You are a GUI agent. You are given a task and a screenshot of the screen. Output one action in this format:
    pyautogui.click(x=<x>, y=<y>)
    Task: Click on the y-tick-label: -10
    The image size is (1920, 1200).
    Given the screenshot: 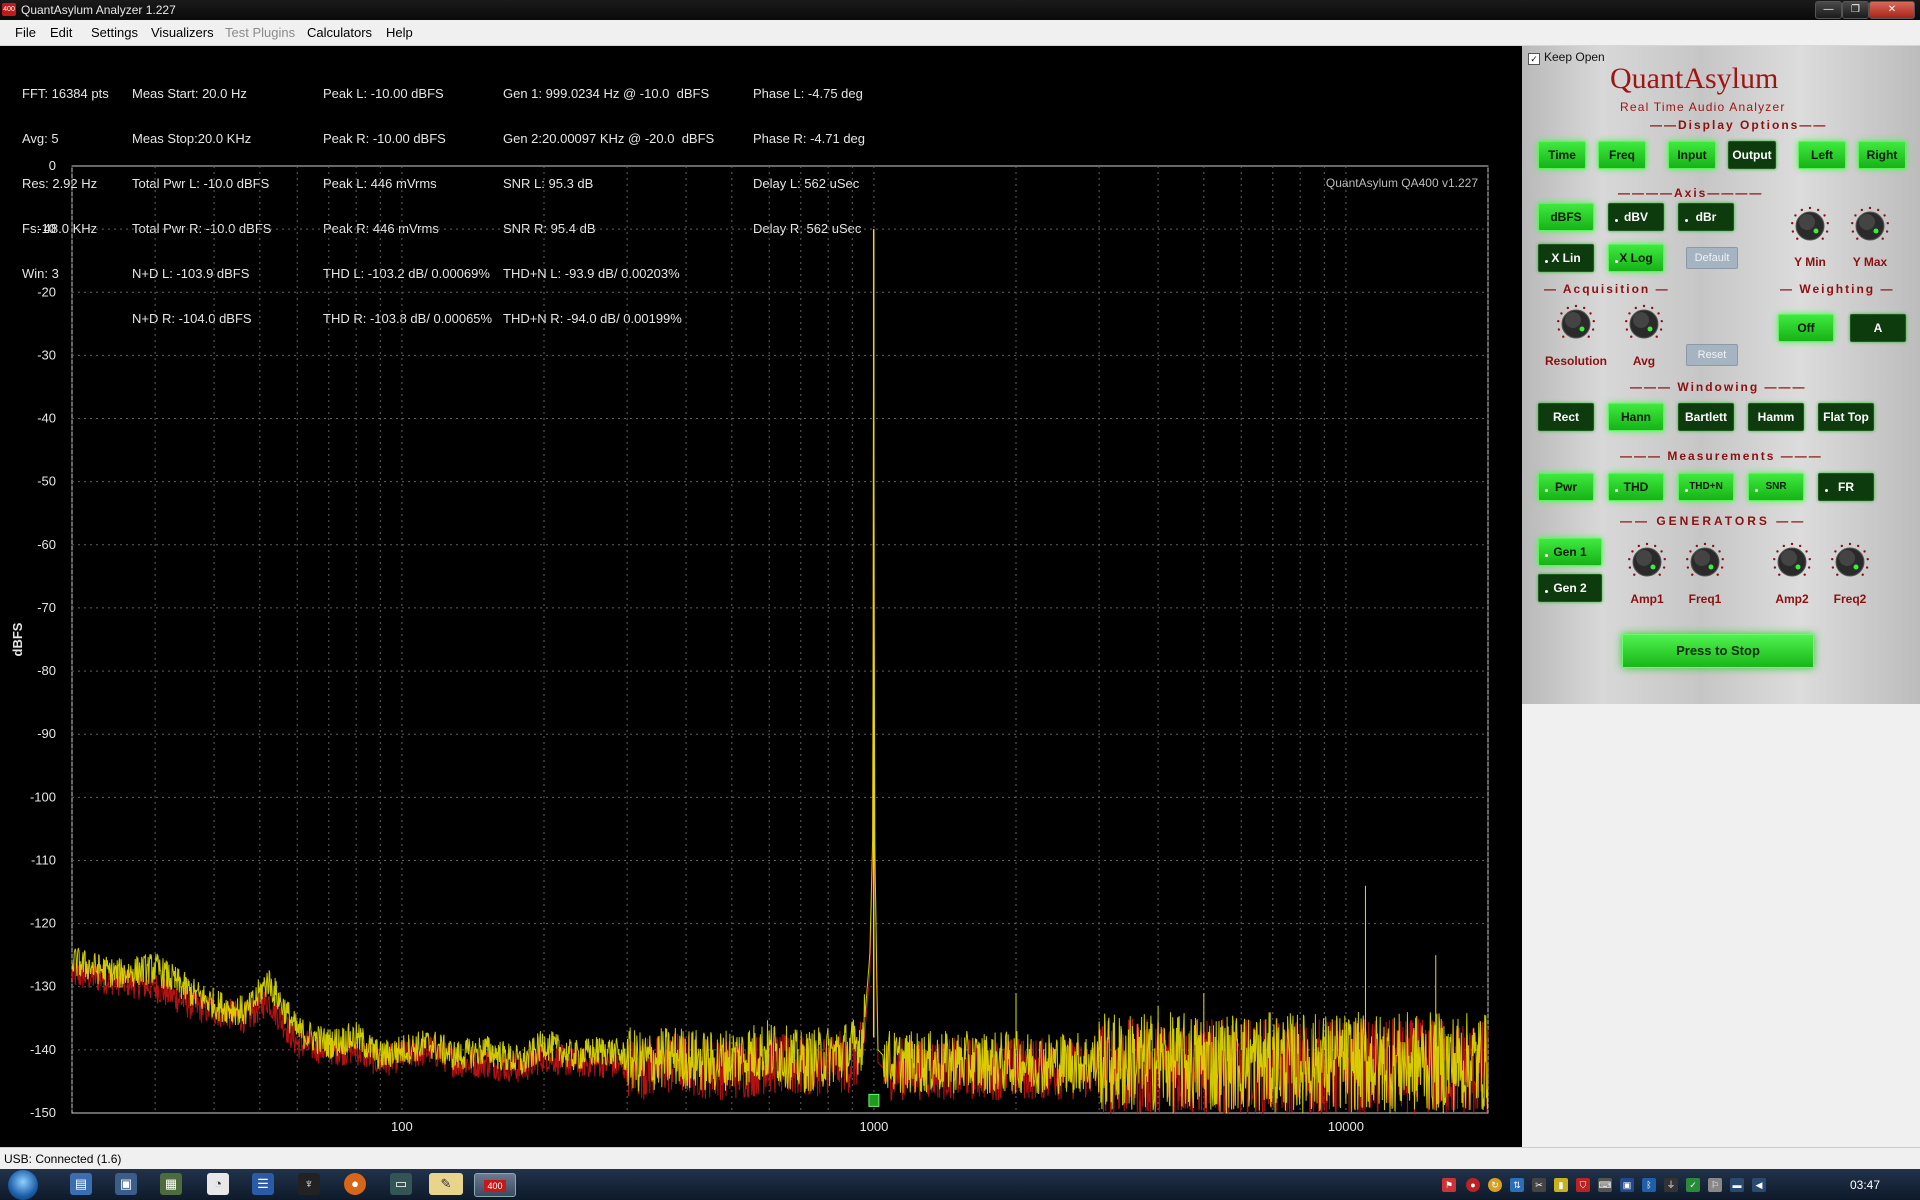 What is the action you would take?
    pyautogui.click(x=46, y=228)
    